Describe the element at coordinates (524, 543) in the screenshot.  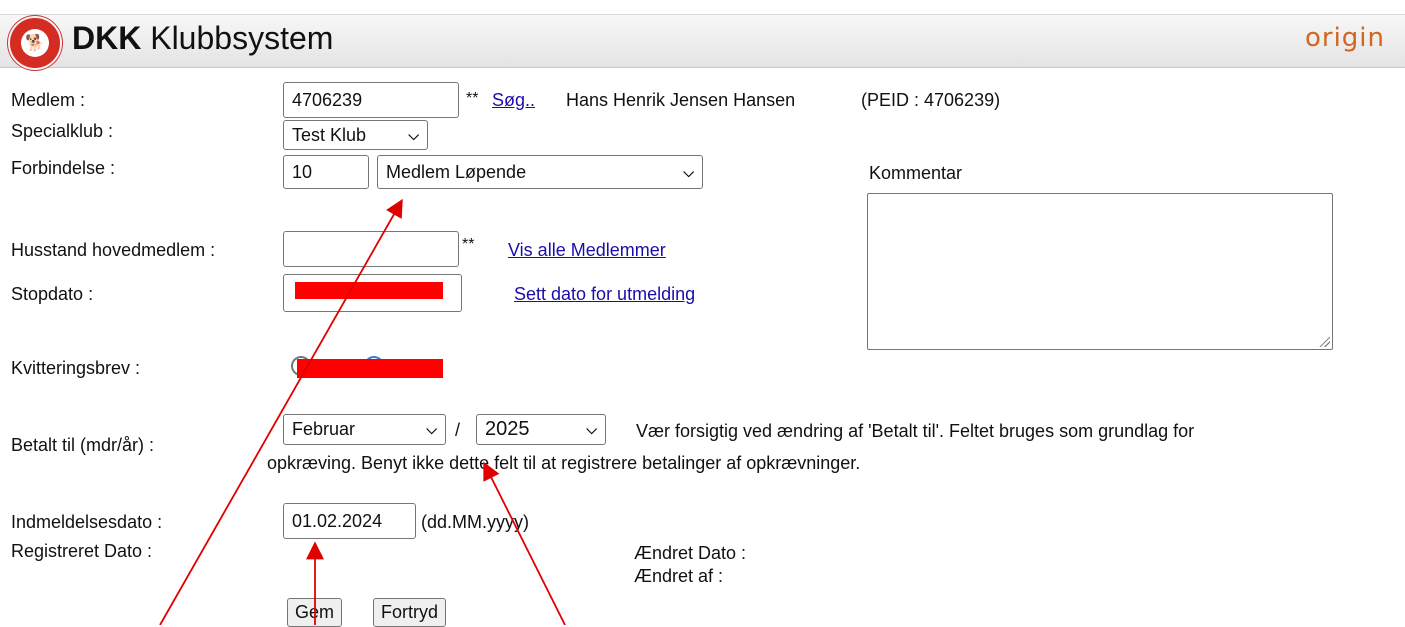
I see `arrow-to-betalt-til` at that location.